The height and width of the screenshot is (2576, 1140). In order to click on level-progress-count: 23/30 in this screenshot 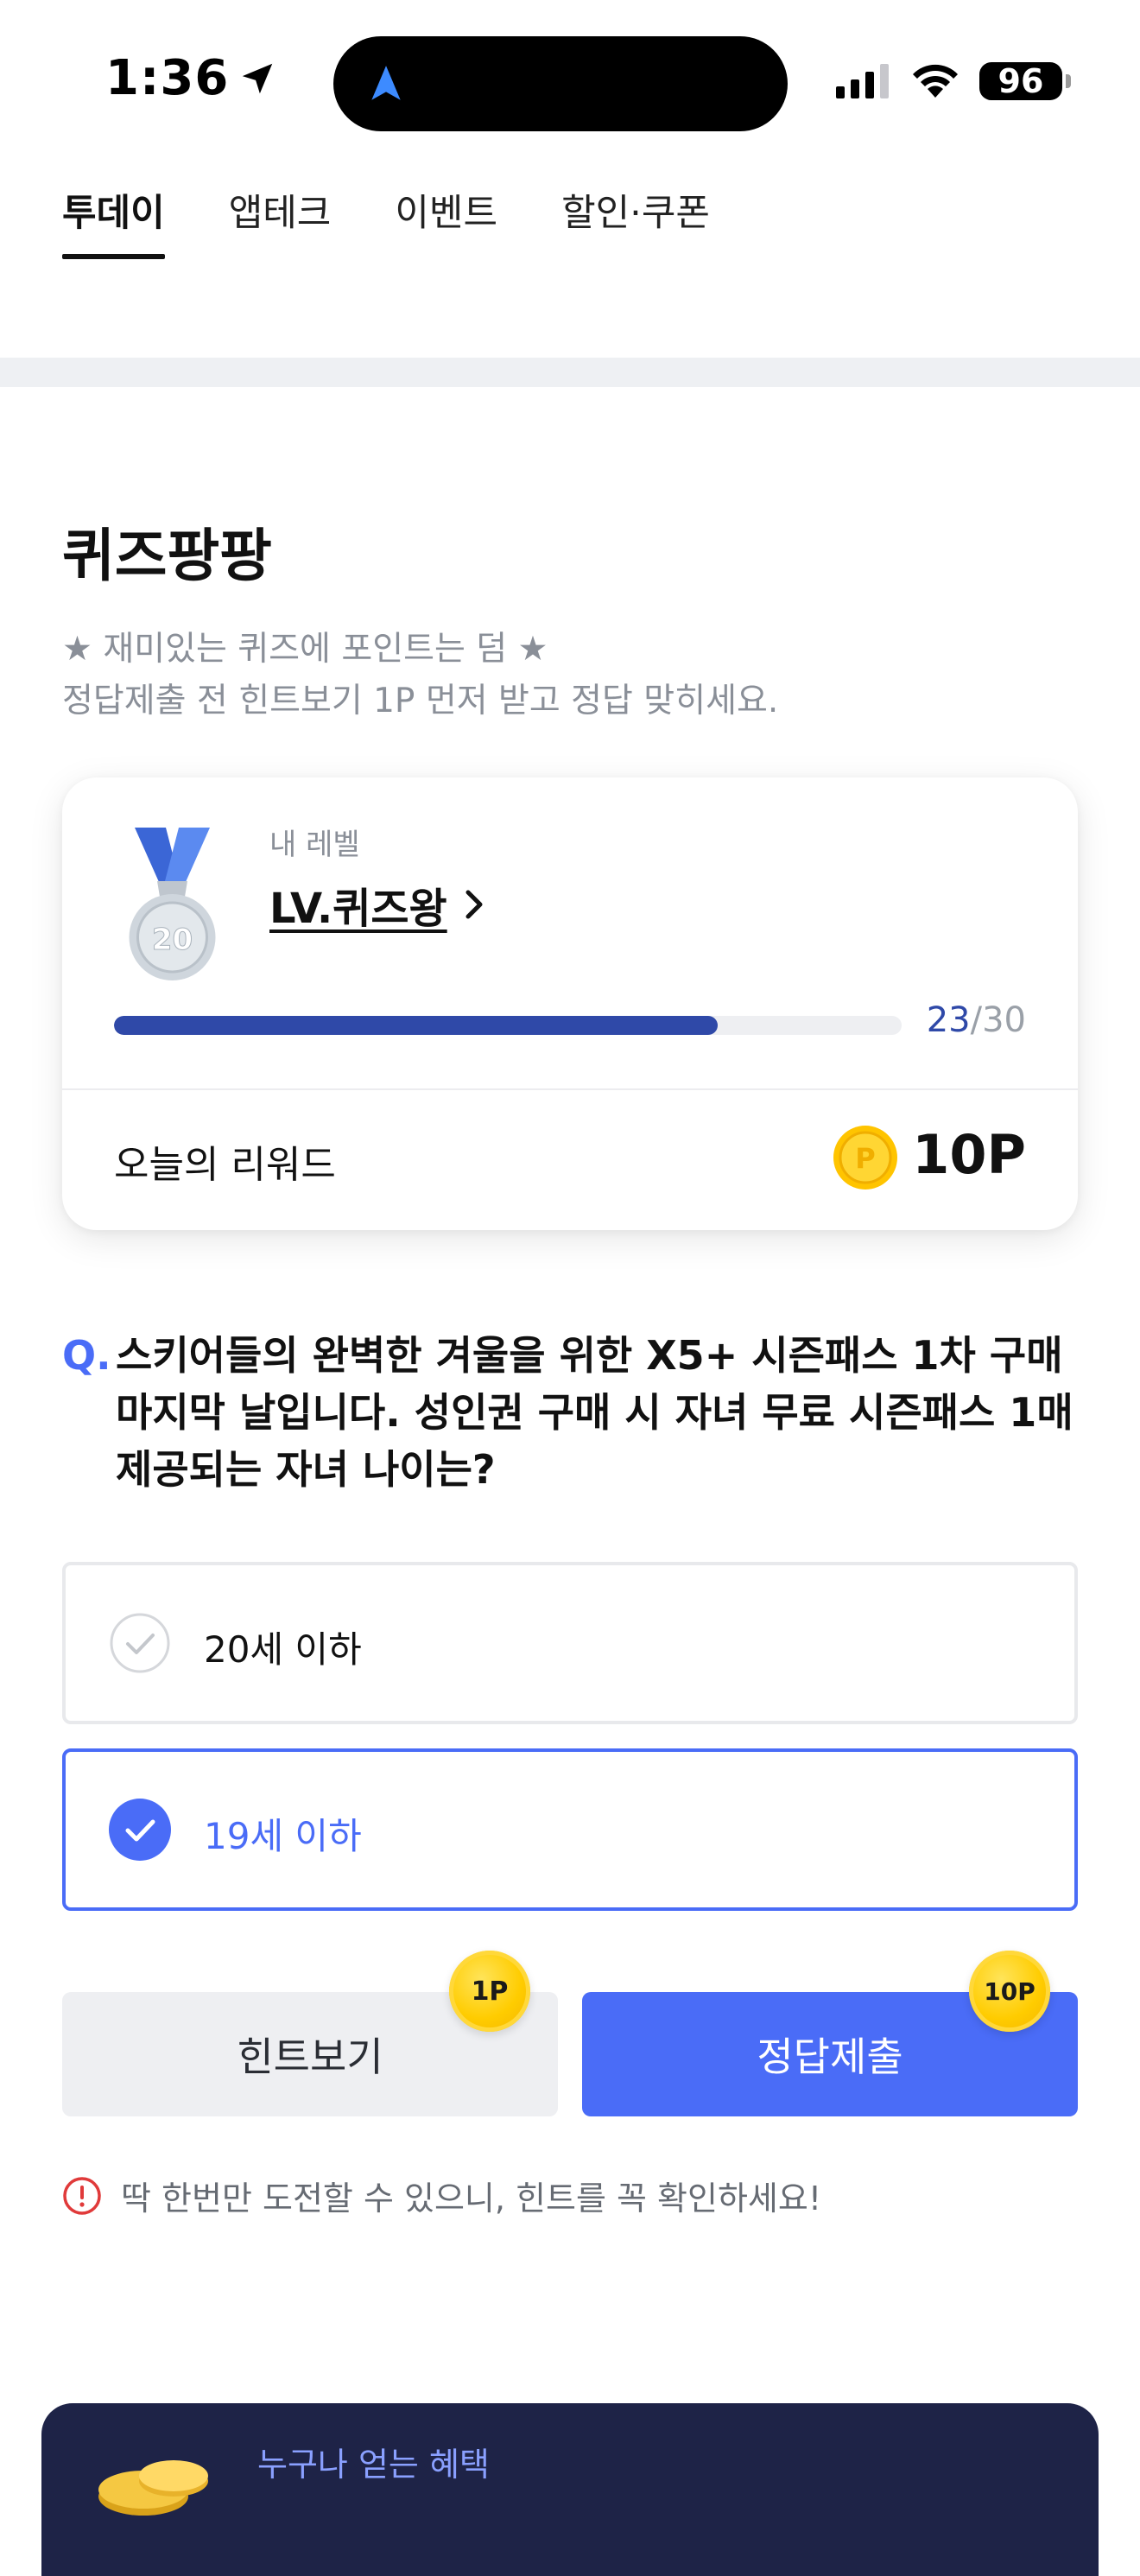, I will do `click(976, 1020)`.